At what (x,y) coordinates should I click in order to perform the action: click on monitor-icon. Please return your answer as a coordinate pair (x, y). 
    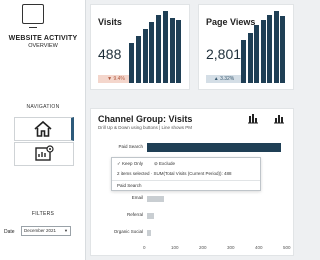
    Looking at the image, I should click on (33, 16).